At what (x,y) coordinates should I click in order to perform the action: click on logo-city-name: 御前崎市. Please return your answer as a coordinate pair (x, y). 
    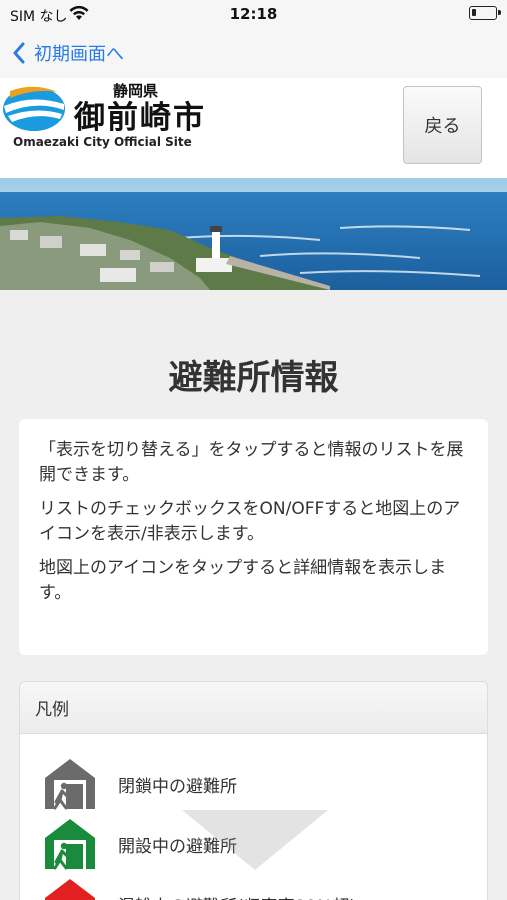
    Looking at the image, I should click on (140, 118).